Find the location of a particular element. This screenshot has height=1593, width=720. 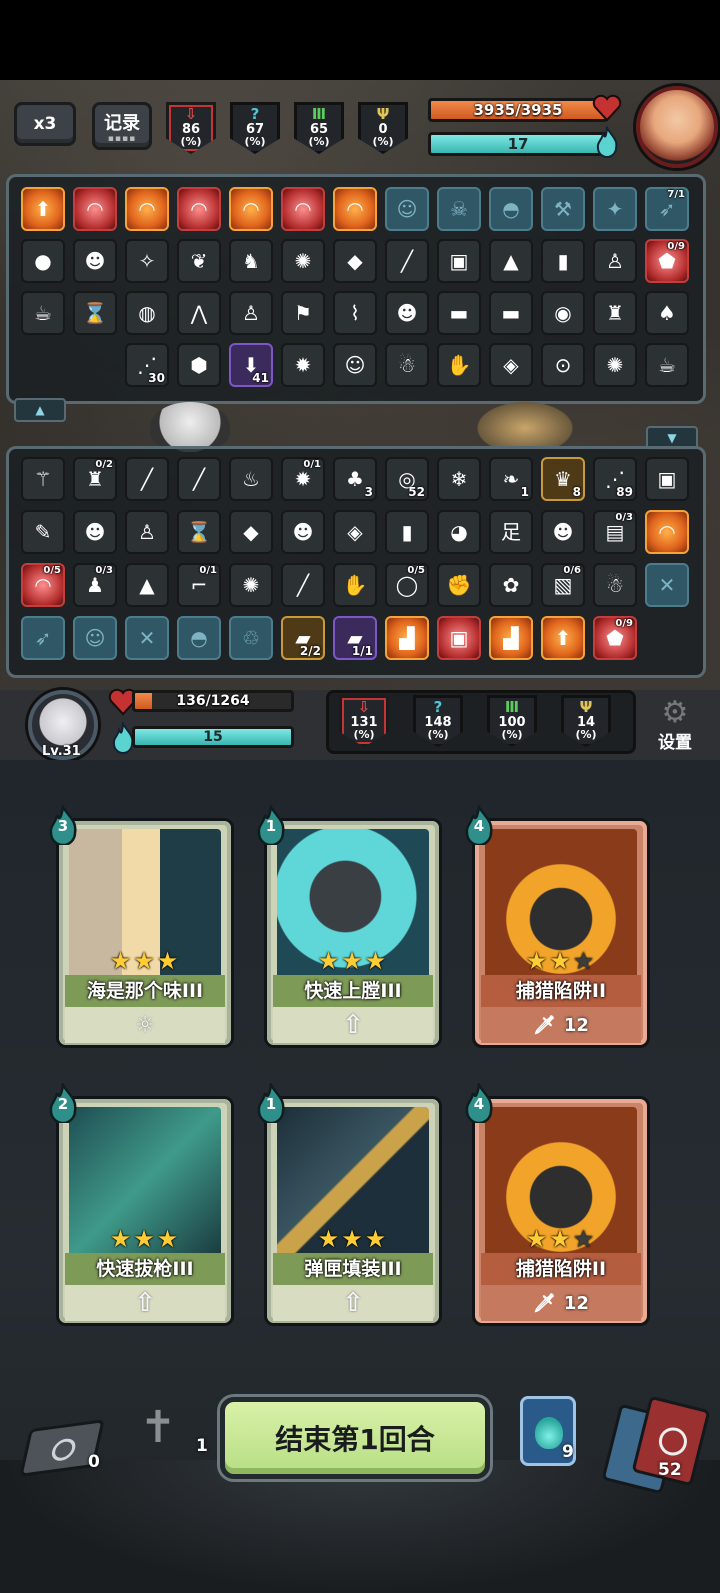

end-turn-button: 结束第1回合 is located at coordinates (355, 1438).